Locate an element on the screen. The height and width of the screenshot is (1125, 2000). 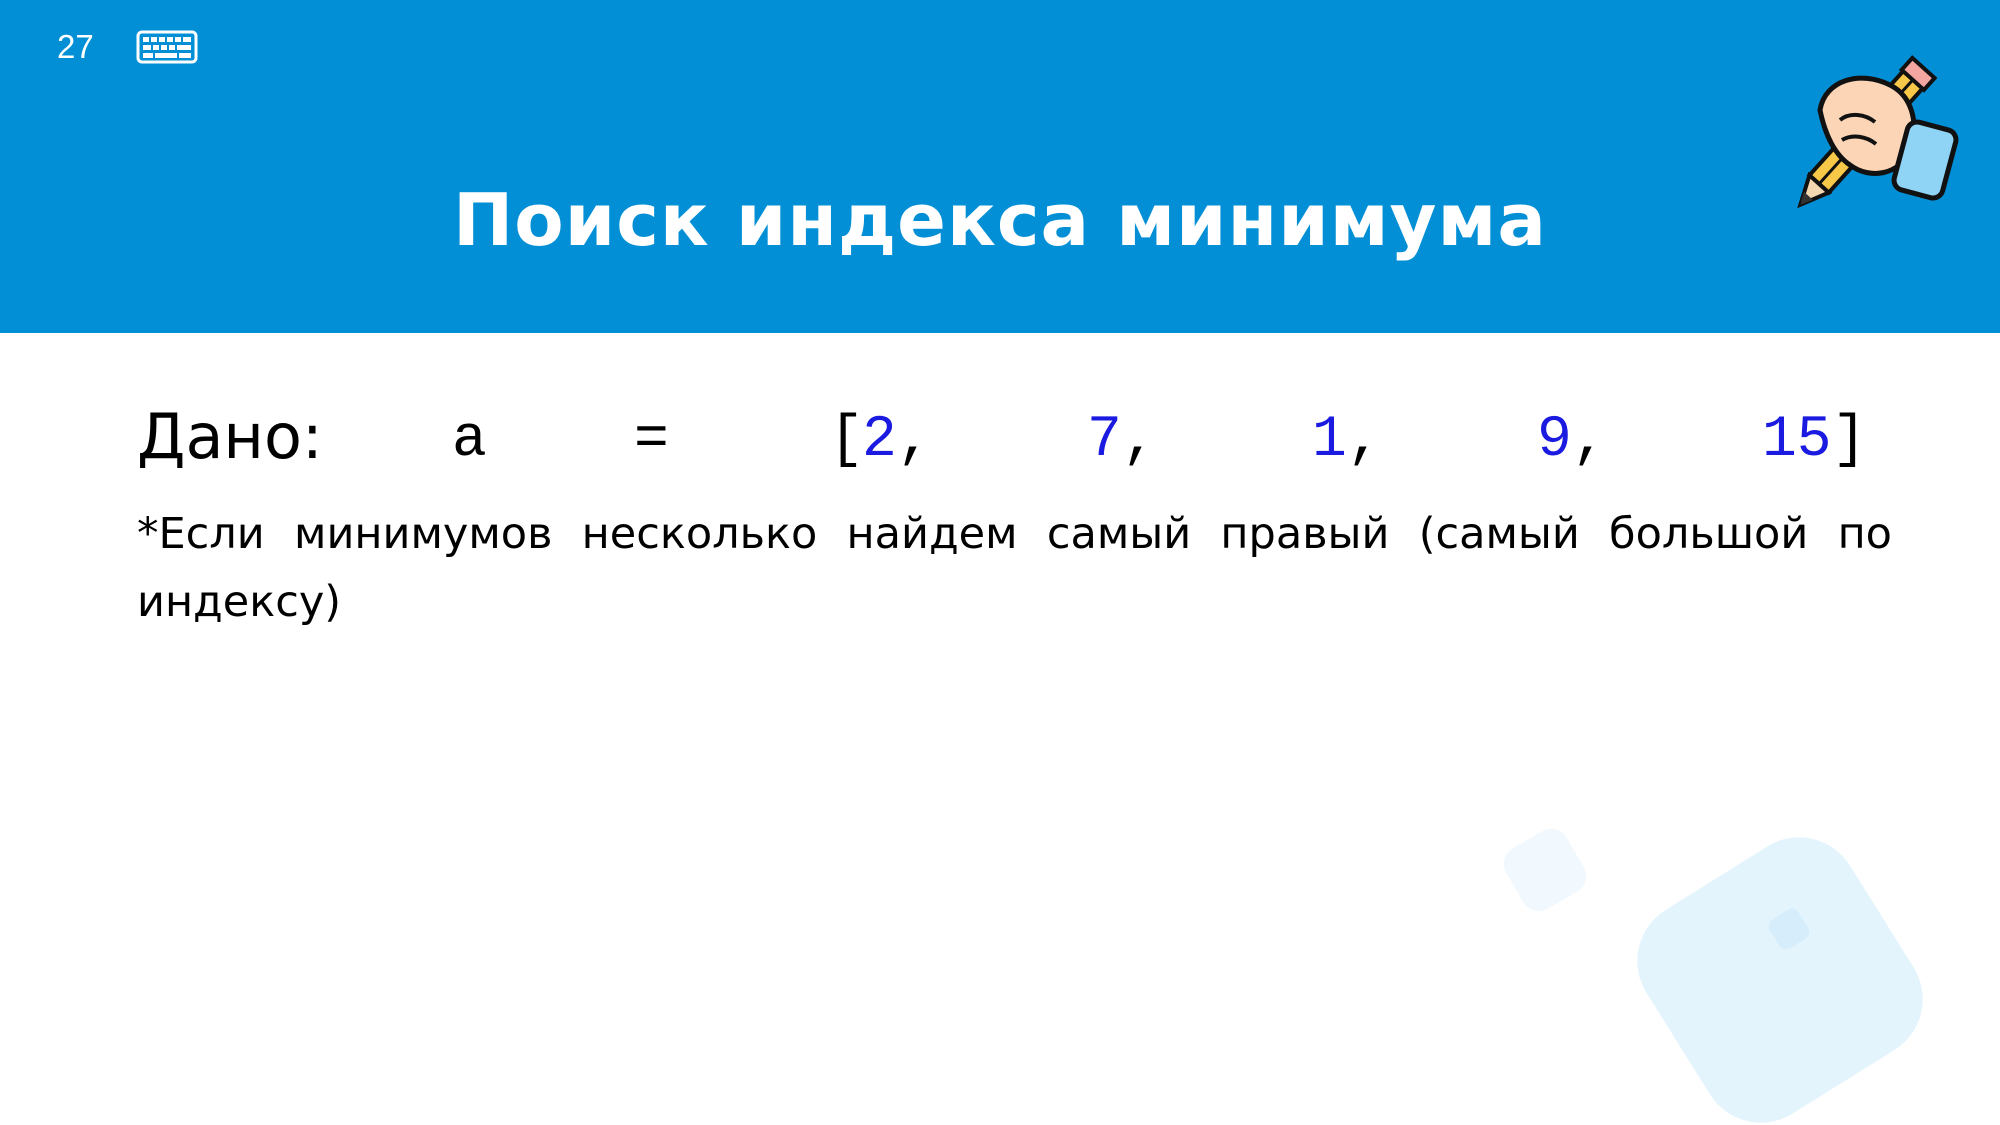
slide-title: Поиск индекса минимума is located at coordinates (1000, 220).